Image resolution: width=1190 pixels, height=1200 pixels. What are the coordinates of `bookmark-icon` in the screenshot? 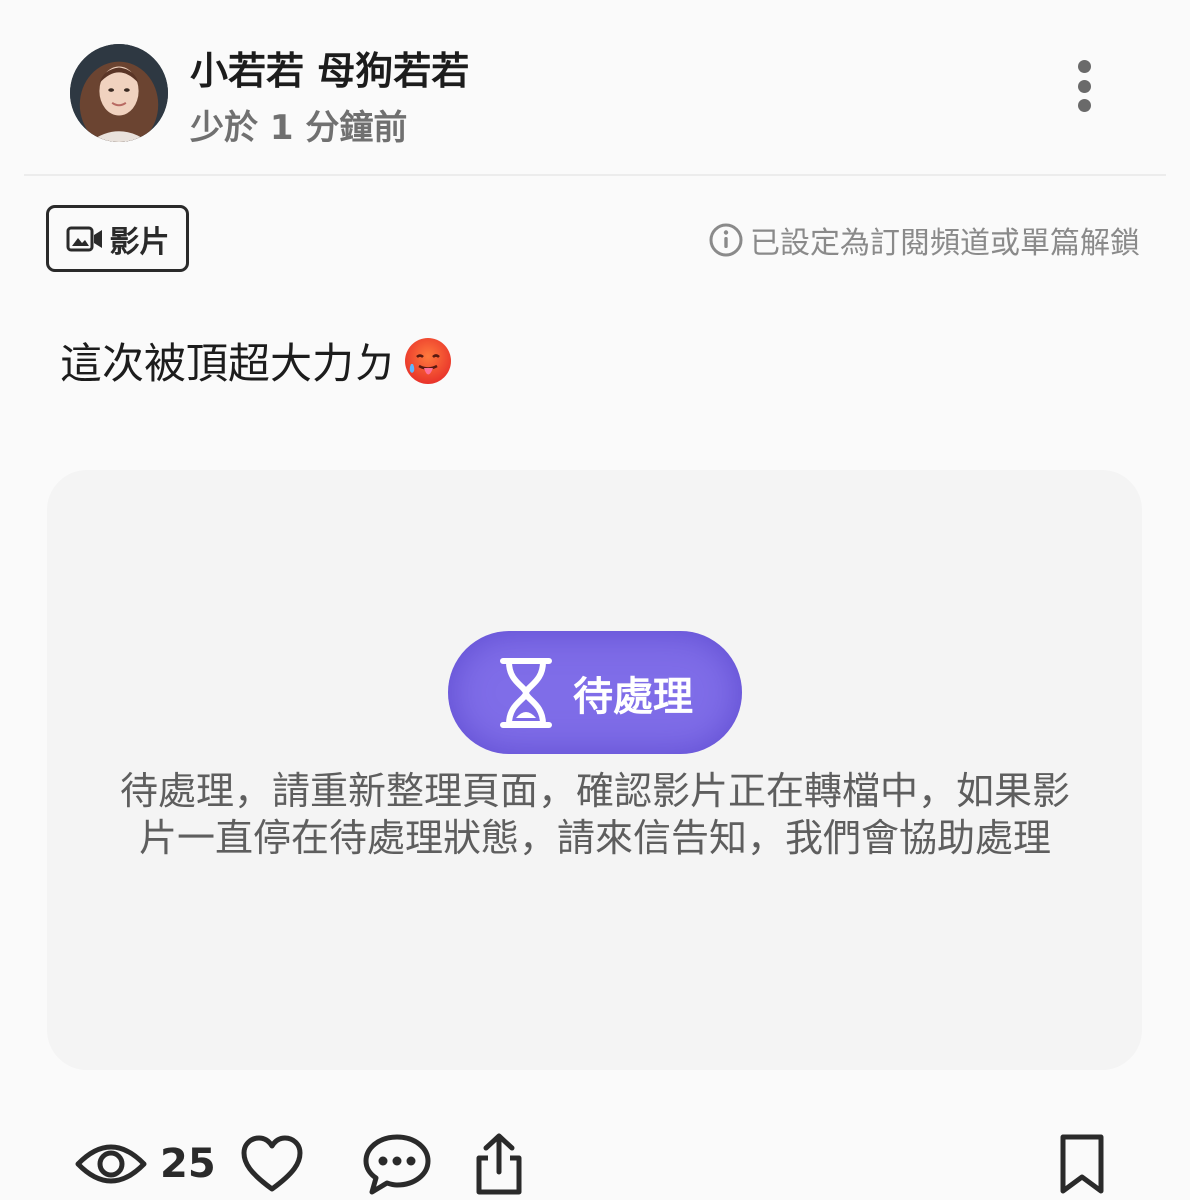 It's located at (1082, 1164).